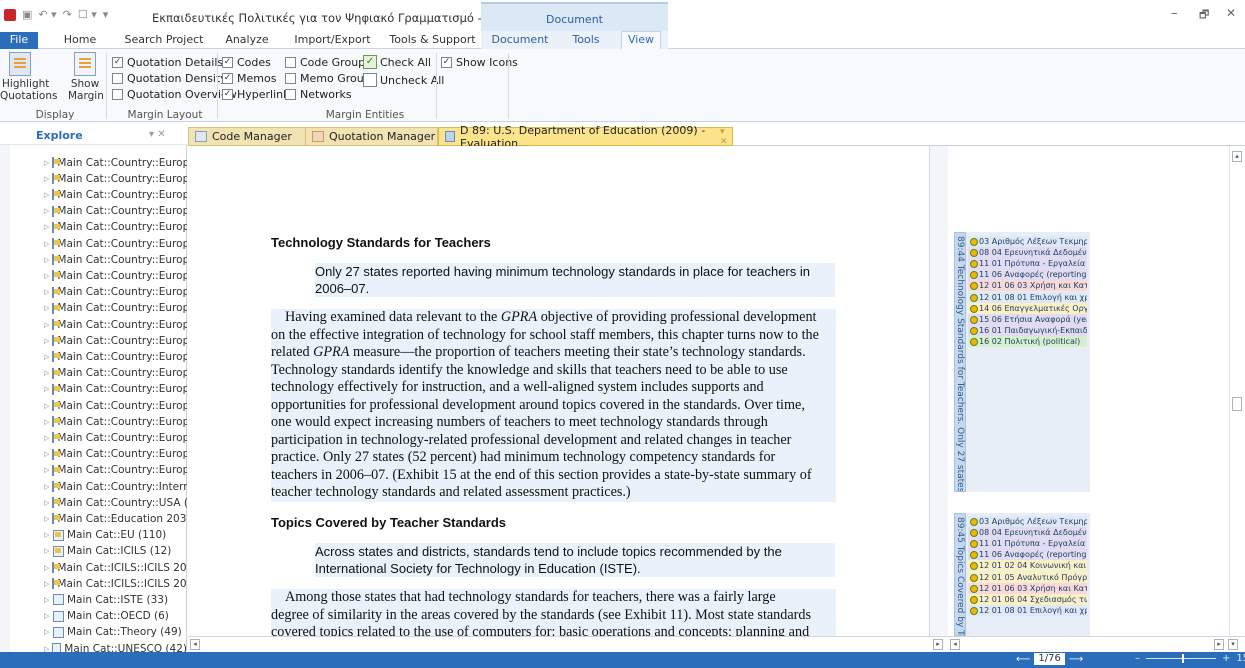 Image resolution: width=1245 pixels, height=668 pixels. What do you see at coordinates (106, 14) in the screenshot?
I see `customize-qat-icon: ▾` at bounding box center [106, 14].